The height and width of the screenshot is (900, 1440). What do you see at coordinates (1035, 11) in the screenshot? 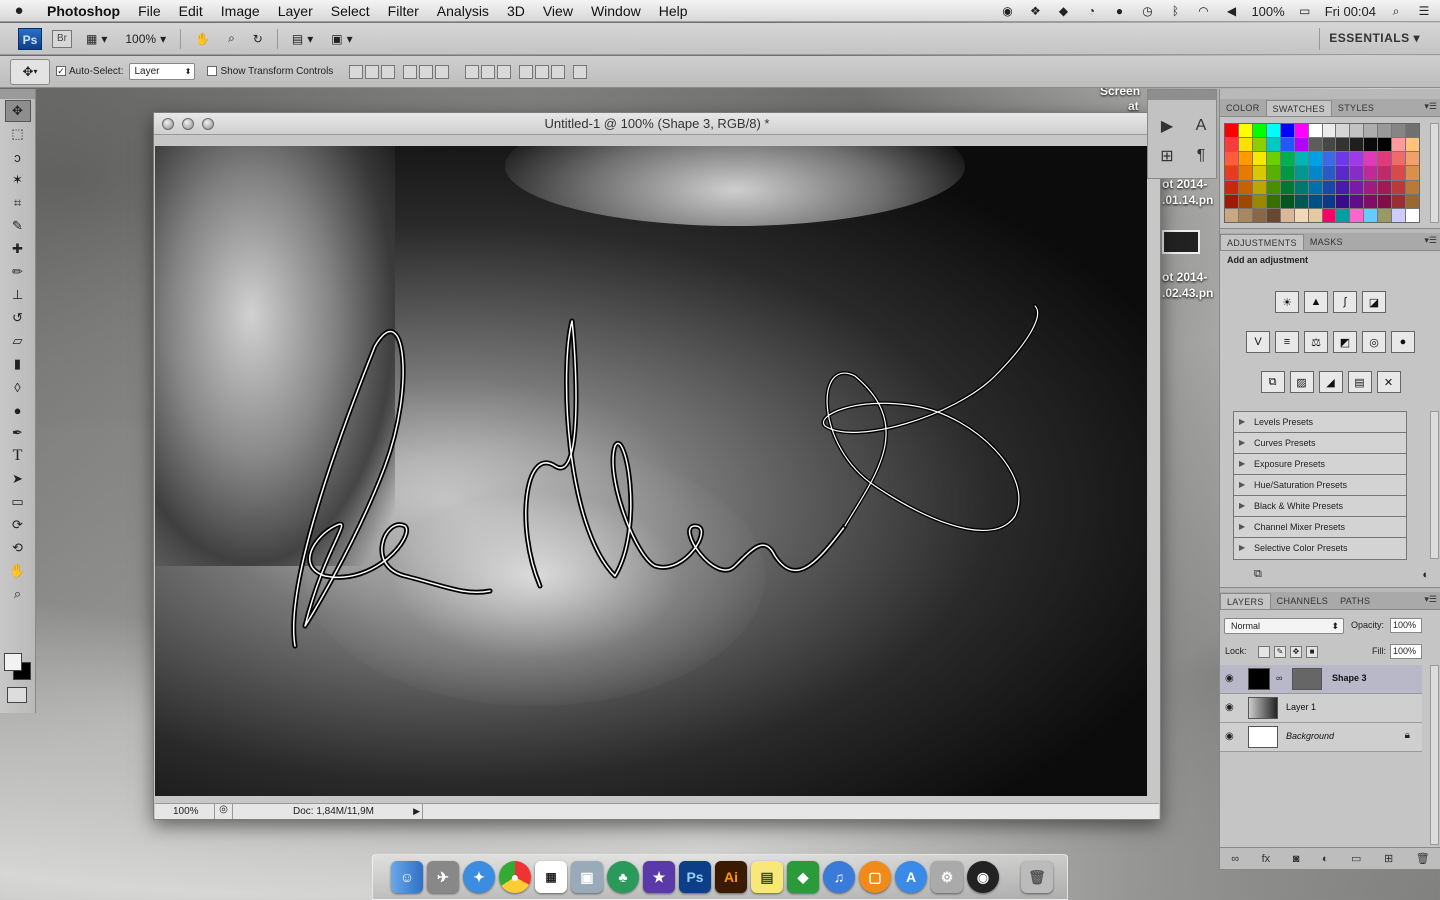
I see `dropbox-icon: ❖` at bounding box center [1035, 11].